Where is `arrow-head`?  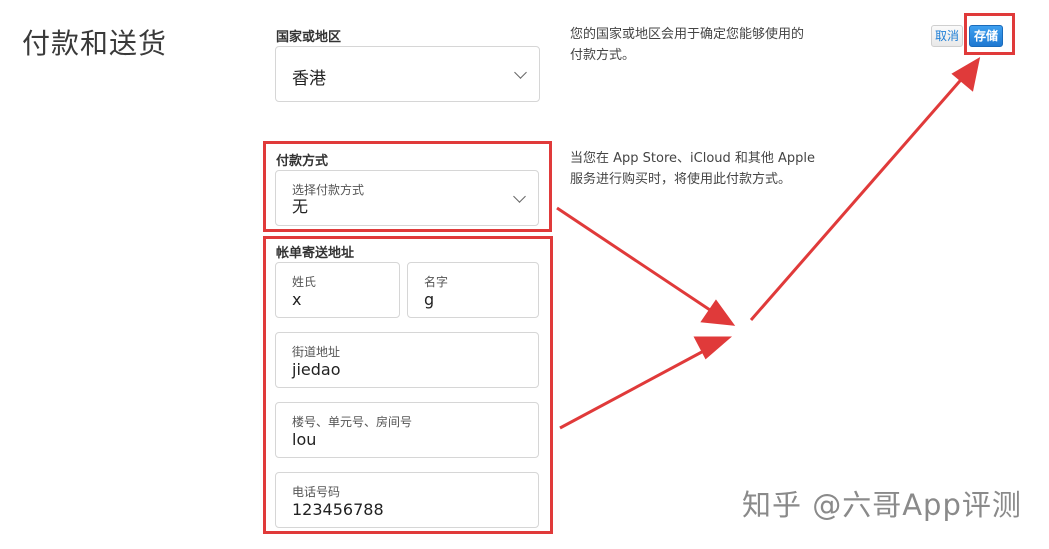 arrow-head is located at coordinates (718, 312).